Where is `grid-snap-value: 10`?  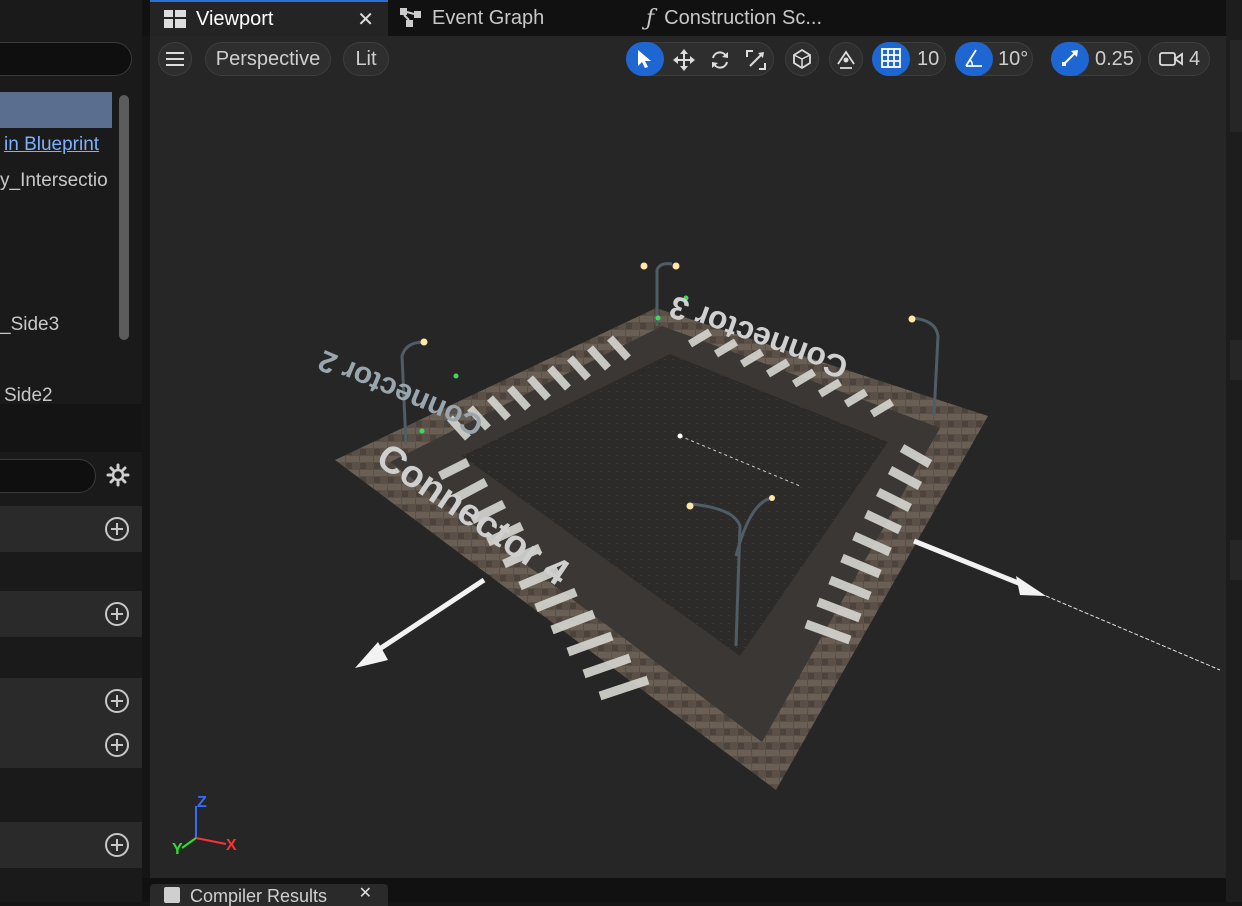
grid-snap-value: 10 is located at coordinates (928, 59).